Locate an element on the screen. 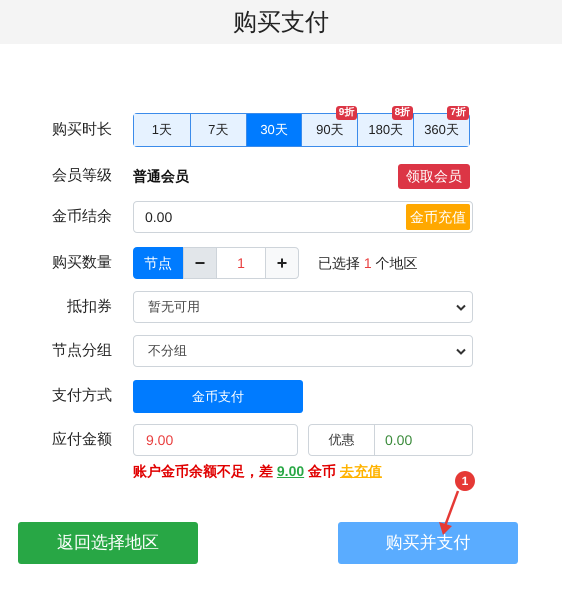 The height and width of the screenshot is (593, 562). annotation-arrow is located at coordinates (449, 513).